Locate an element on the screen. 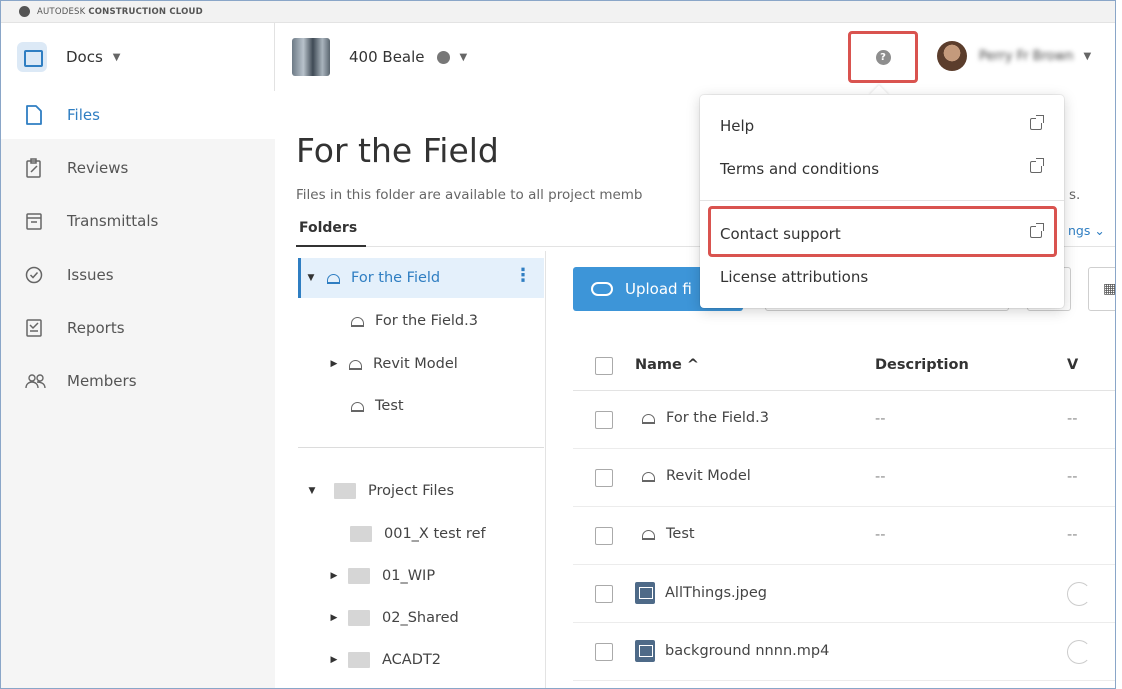 This screenshot has height=689, width=1122. globe-icon is located at coordinates (443, 57).